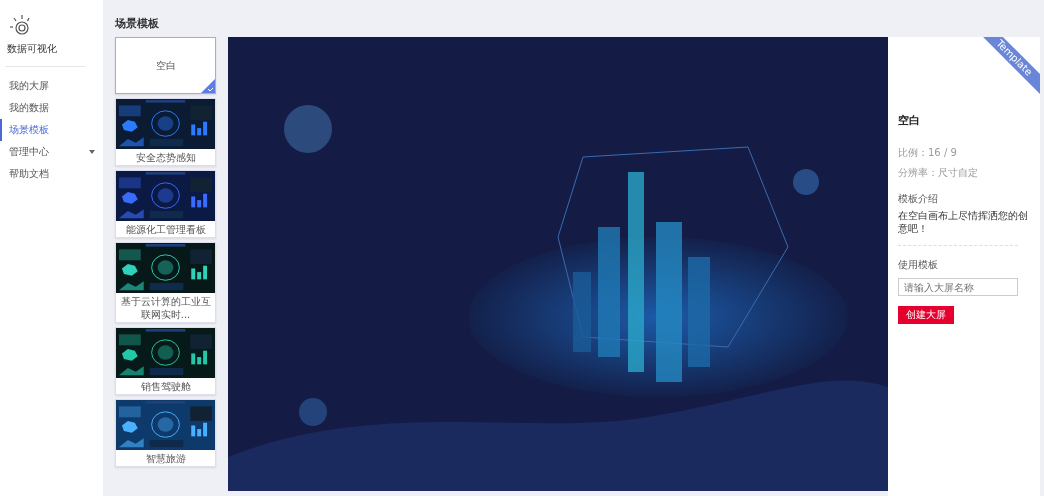 The image size is (1044, 496). Describe the element at coordinates (51, 152) in the screenshot. I see `sidebar-item: 管理中心` at that location.